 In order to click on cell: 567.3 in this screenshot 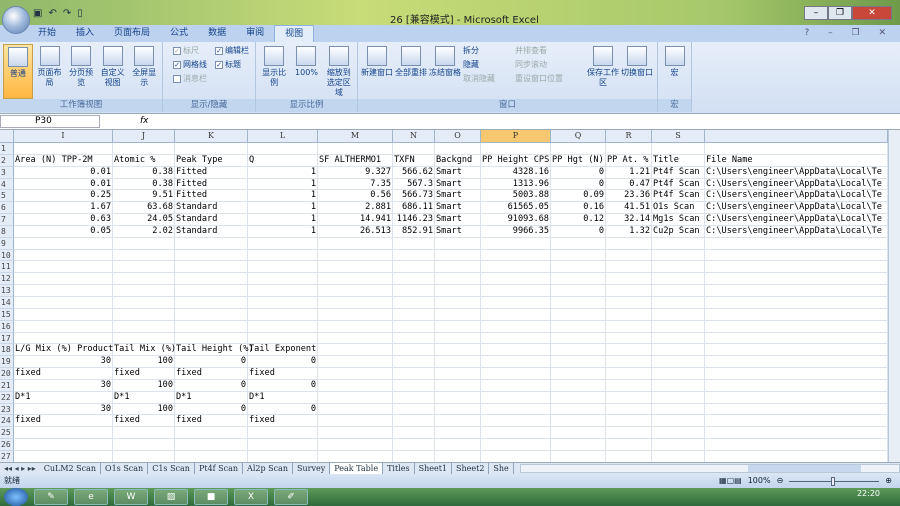, I will do `click(414, 184)`.